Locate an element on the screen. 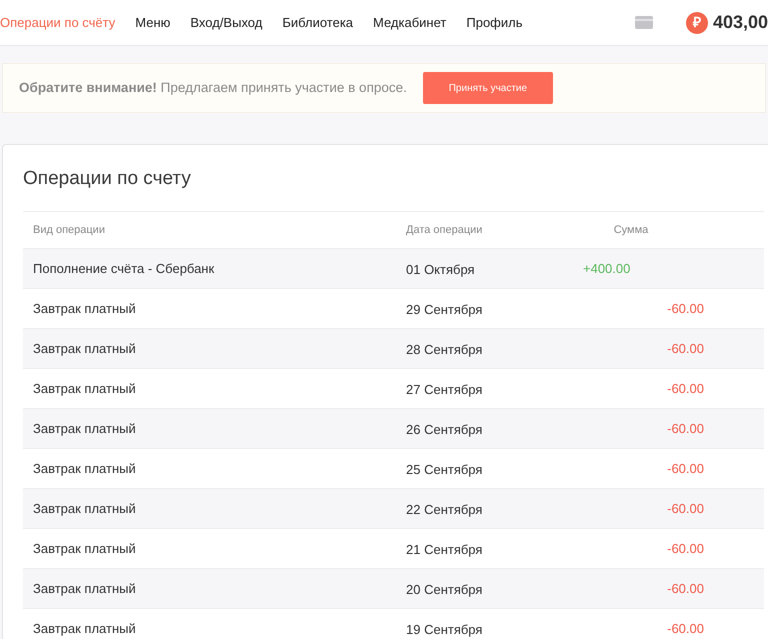 The image size is (768, 639). nav-link: Библиотека is located at coordinates (318, 22).